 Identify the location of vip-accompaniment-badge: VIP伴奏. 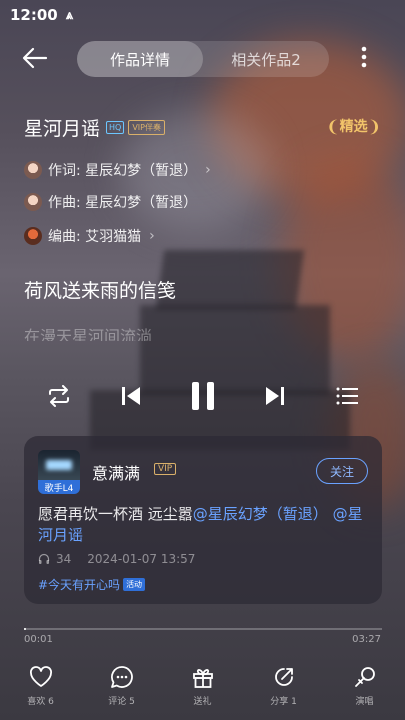
(146, 127).